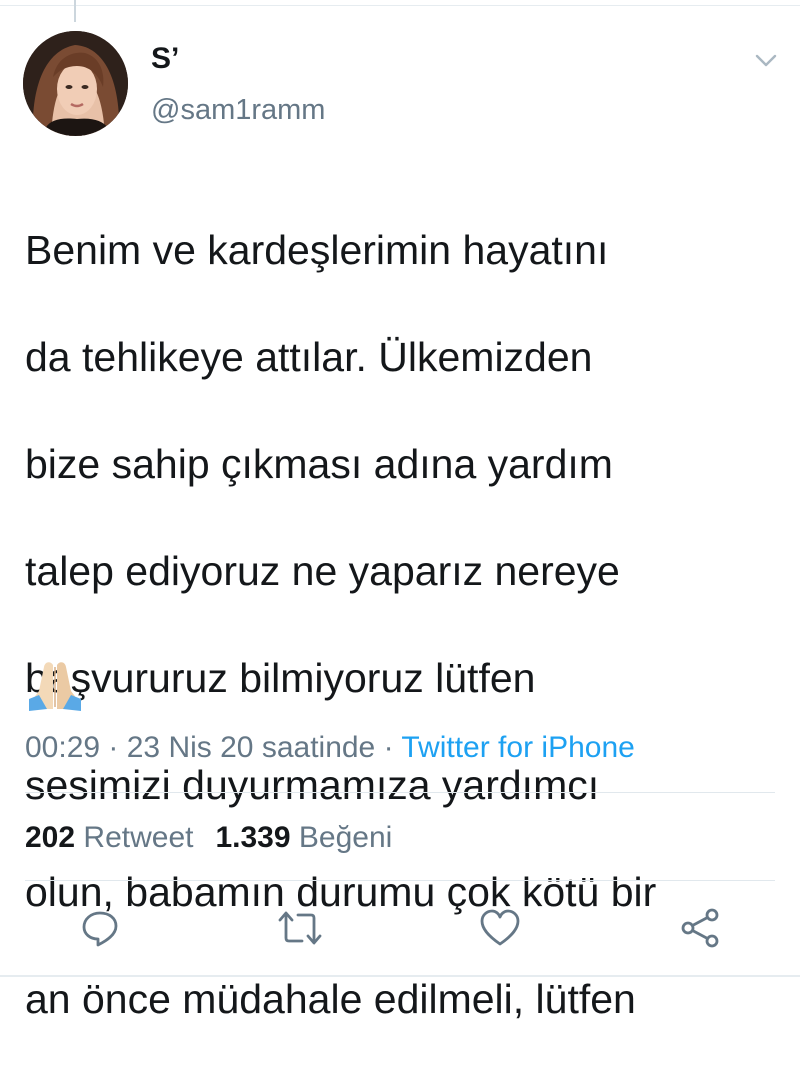 This screenshot has width=800, height=1080. Describe the element at coordinates (500, 928) in the screenshot. I see `like-icon` at that location.